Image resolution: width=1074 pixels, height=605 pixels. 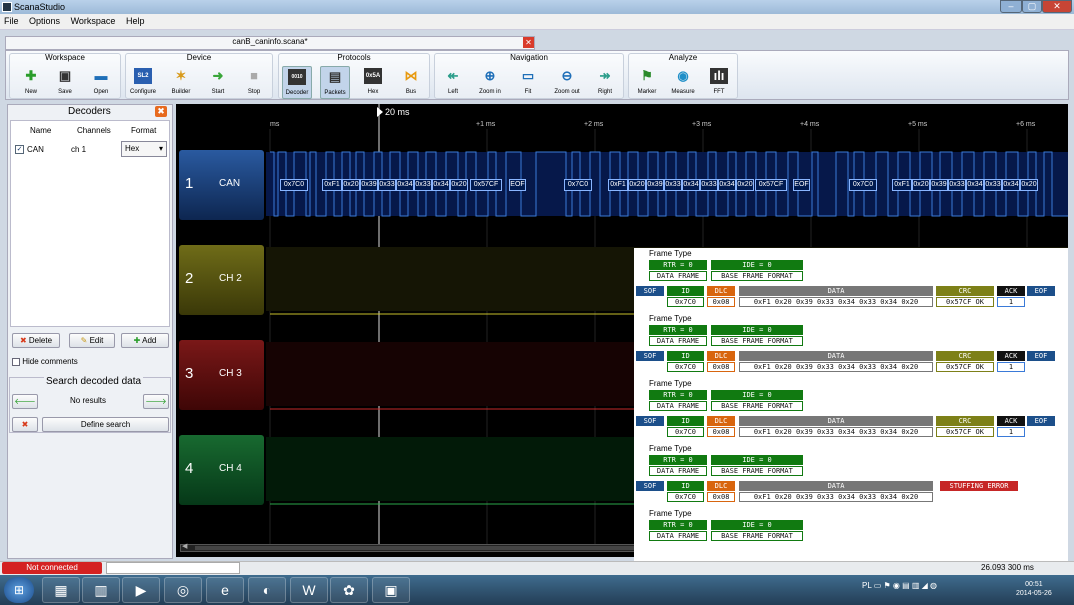 I want to click on format-select: Hex ▾, so click(x=144, y=149).